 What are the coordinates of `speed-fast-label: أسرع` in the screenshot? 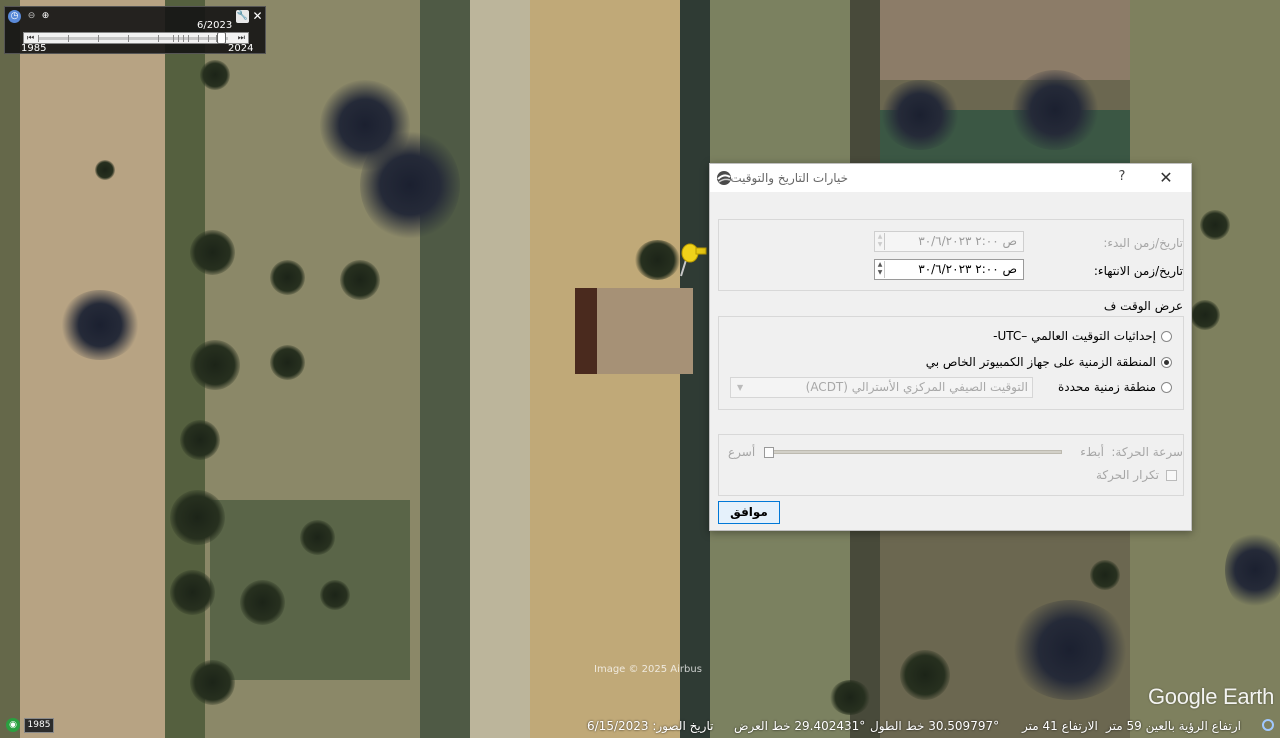 It's located at (742, 452).